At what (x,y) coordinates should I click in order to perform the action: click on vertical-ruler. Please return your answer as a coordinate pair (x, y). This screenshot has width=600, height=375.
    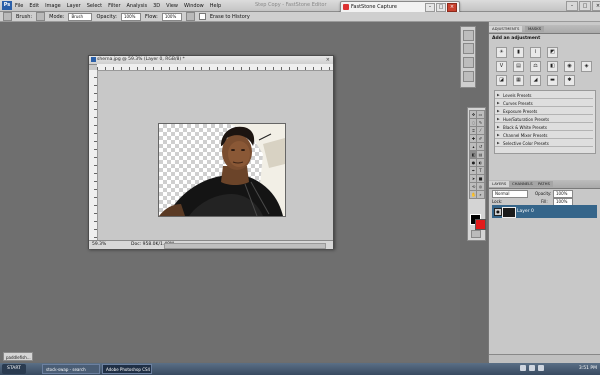
    Looking at the image, I should click on (93, 155).